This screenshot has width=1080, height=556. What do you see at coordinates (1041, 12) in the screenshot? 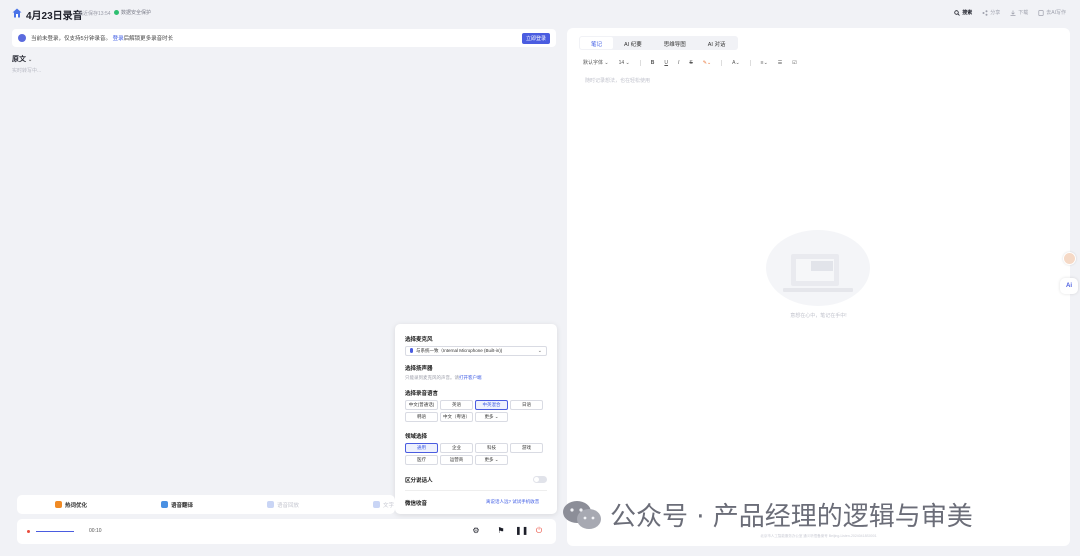
I see `ai-write-icon` at bounding box center [1041, 12].